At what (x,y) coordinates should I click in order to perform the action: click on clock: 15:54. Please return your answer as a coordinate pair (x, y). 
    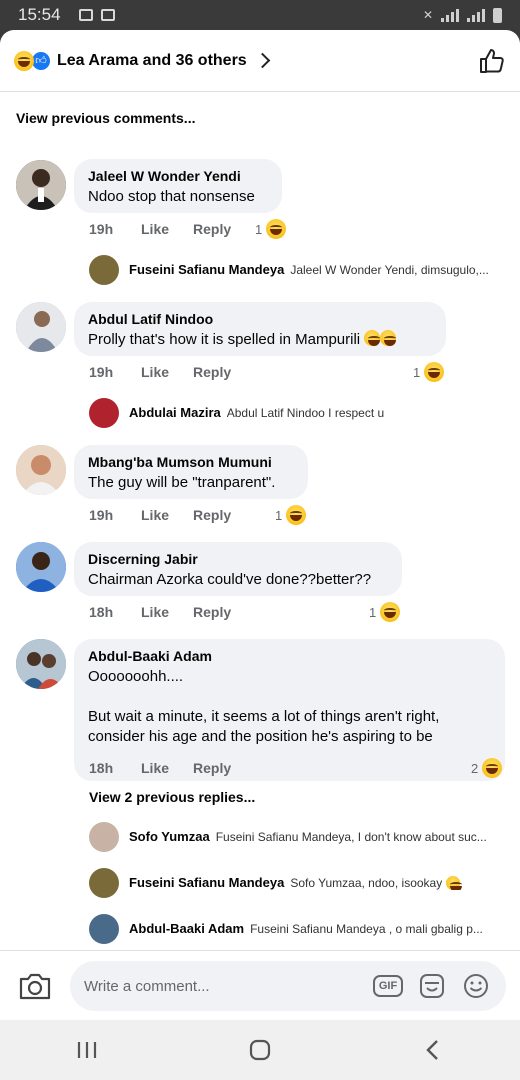
    Looking at the image, I should click on (39, 14).